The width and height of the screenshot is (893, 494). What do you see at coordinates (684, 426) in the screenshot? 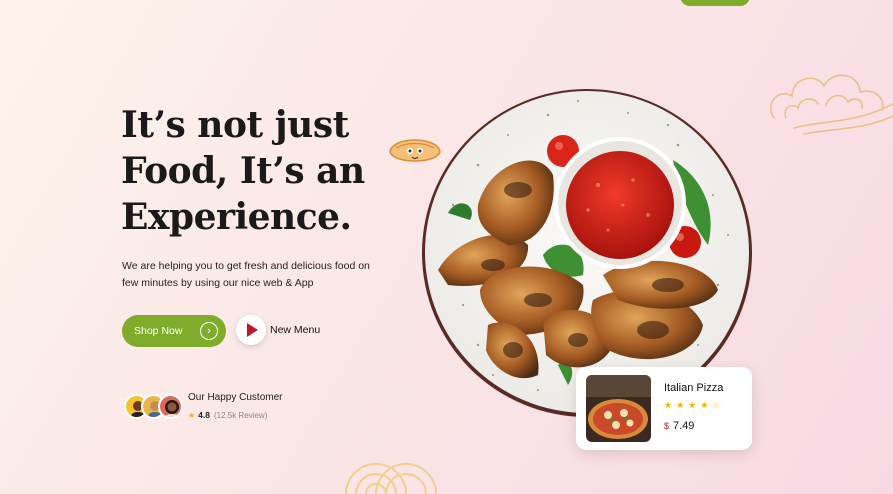
I see `price-value: 7.49` at bounding box center [684, 426].